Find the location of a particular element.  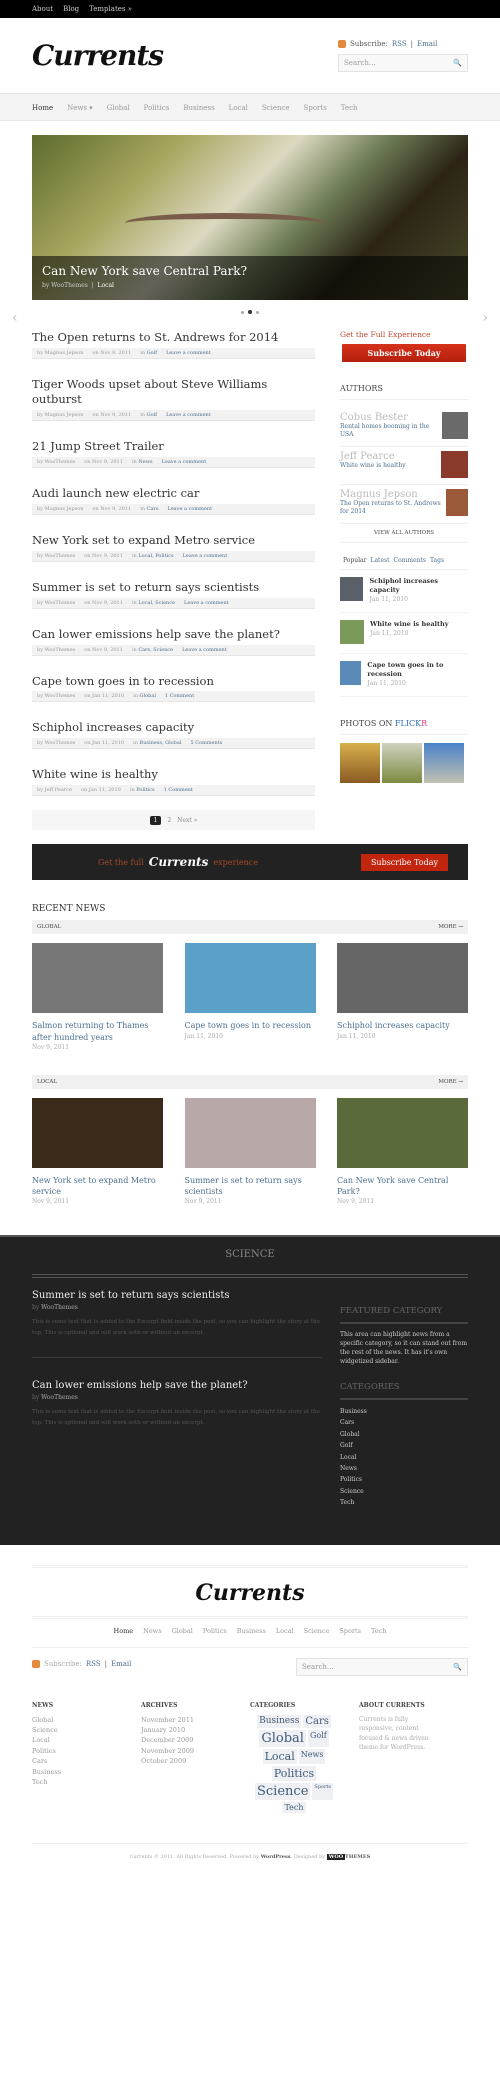

footer-nav-item: Science is located at coordinates (317, 1631).